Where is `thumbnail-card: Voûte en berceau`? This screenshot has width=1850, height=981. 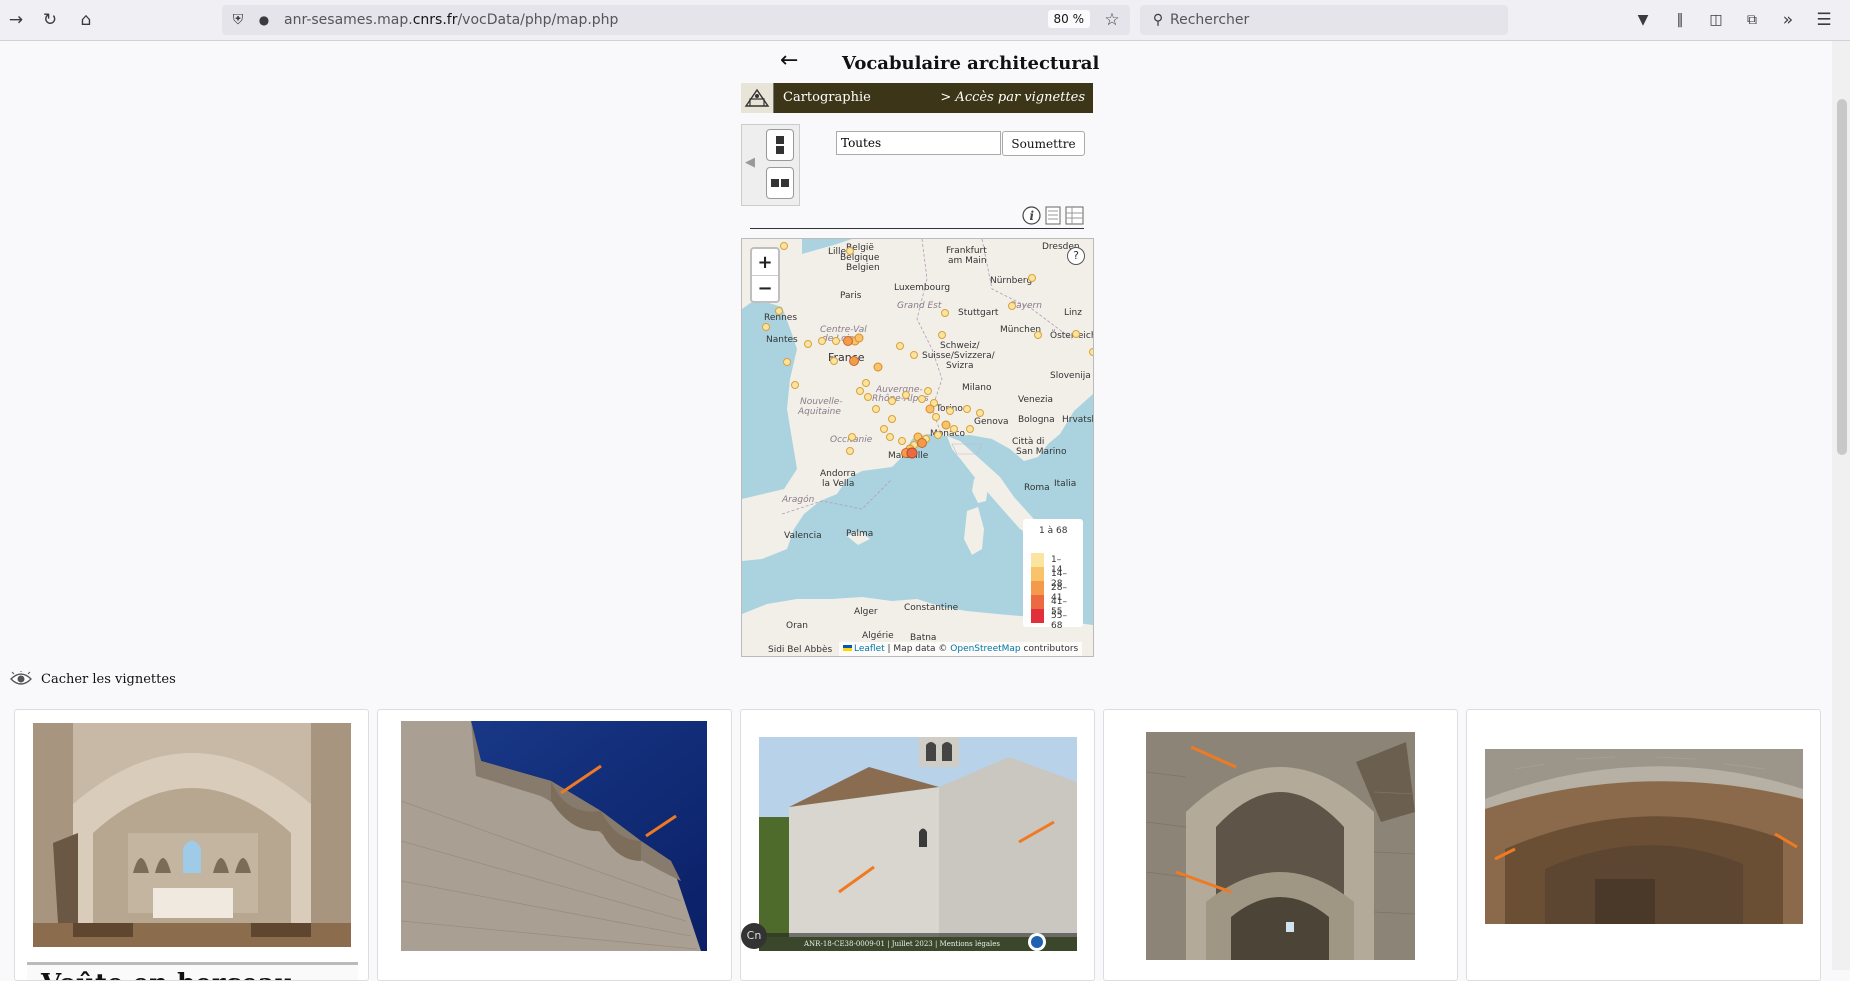 thumbnail-card: Voûte en berceau is located at coordinates (191, 845).